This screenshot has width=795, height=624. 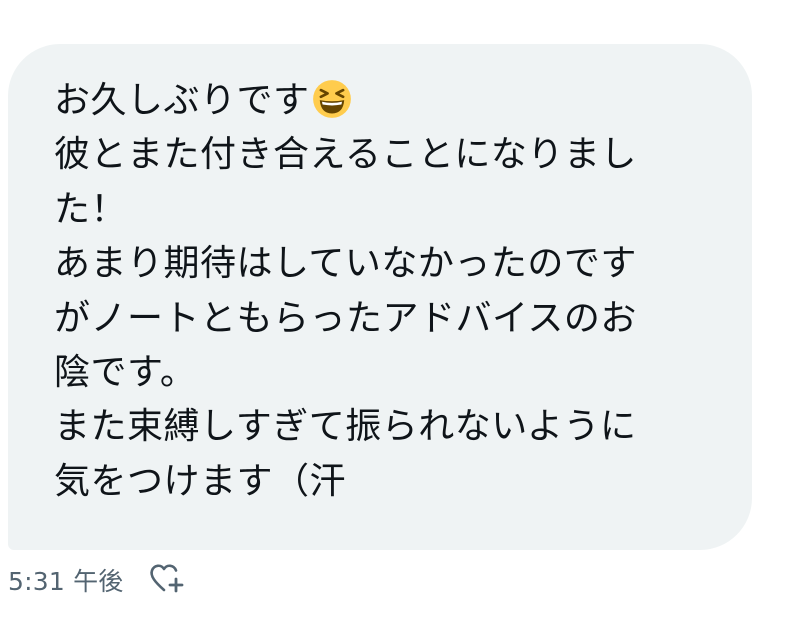 What do you see at coordinates (345, 318) in the screenshot?
I see `message-line: がノートともらったアドバイスのお` at bounding box center [345, 318].